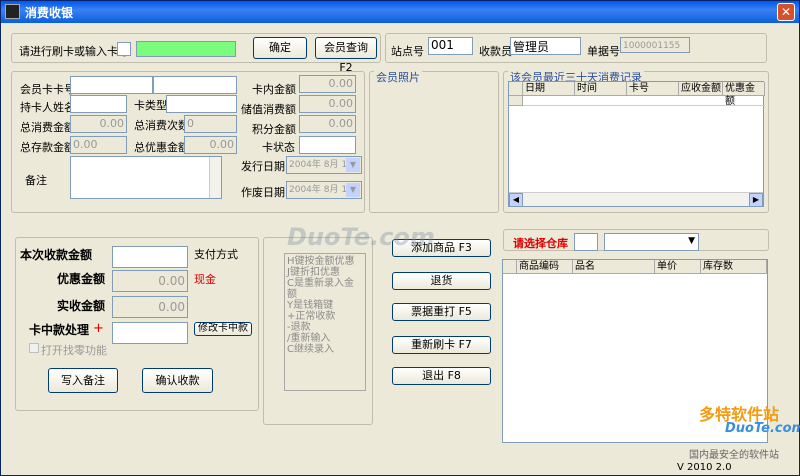 The width and height of the screenshot is (800, 476). I want to click on plus-icon: +, so click(98, 328).